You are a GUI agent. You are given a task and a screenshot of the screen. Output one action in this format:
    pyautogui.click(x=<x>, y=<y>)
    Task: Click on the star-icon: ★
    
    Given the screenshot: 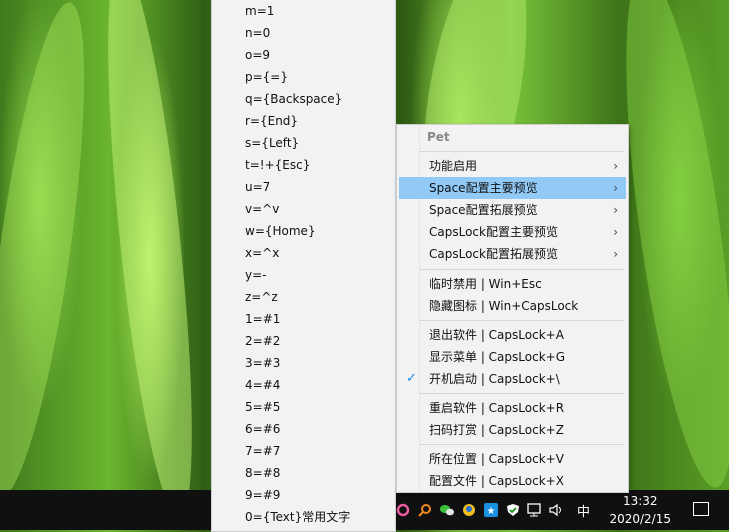 What is the action you would take?
    pyautogui.click(x=491, y=510)
    